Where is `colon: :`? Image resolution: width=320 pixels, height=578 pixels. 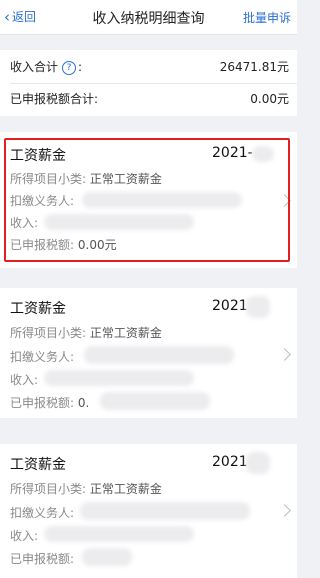 colon: : is located at coordinates (80, 67).